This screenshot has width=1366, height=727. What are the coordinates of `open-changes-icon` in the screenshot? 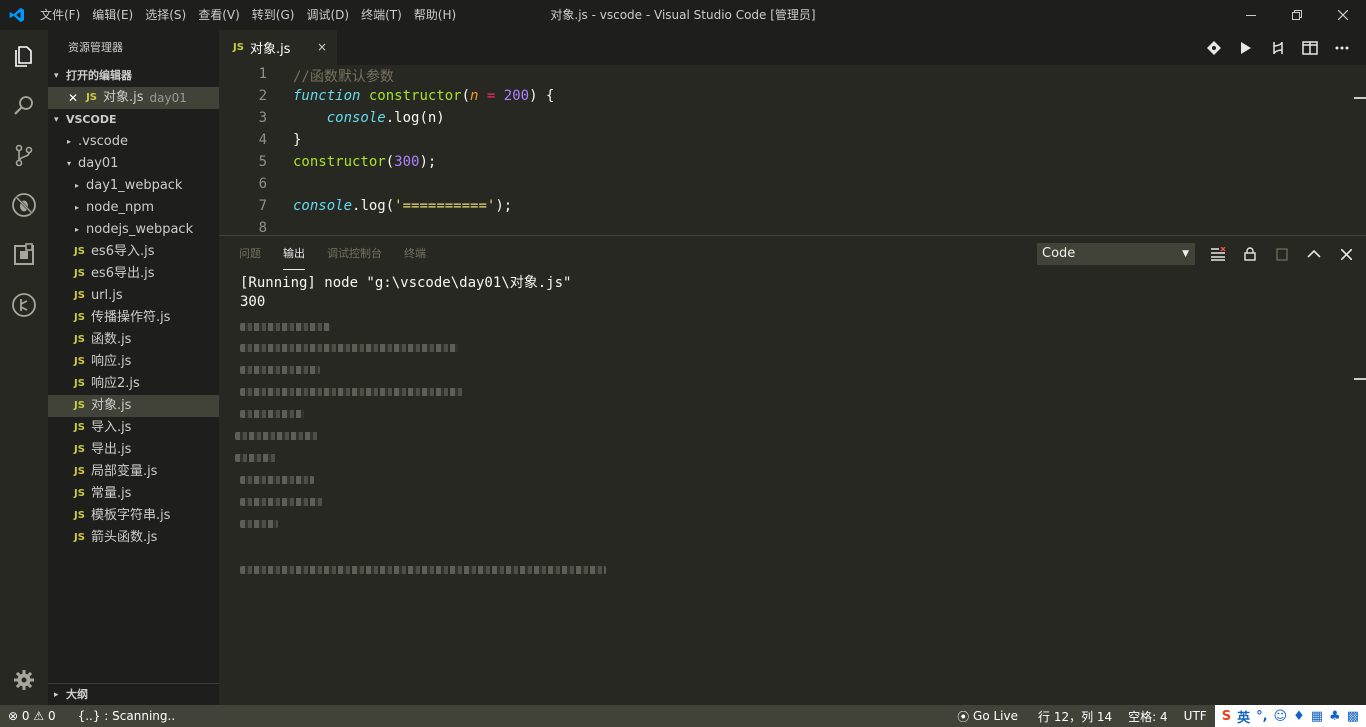 It's located at (1278, 47).